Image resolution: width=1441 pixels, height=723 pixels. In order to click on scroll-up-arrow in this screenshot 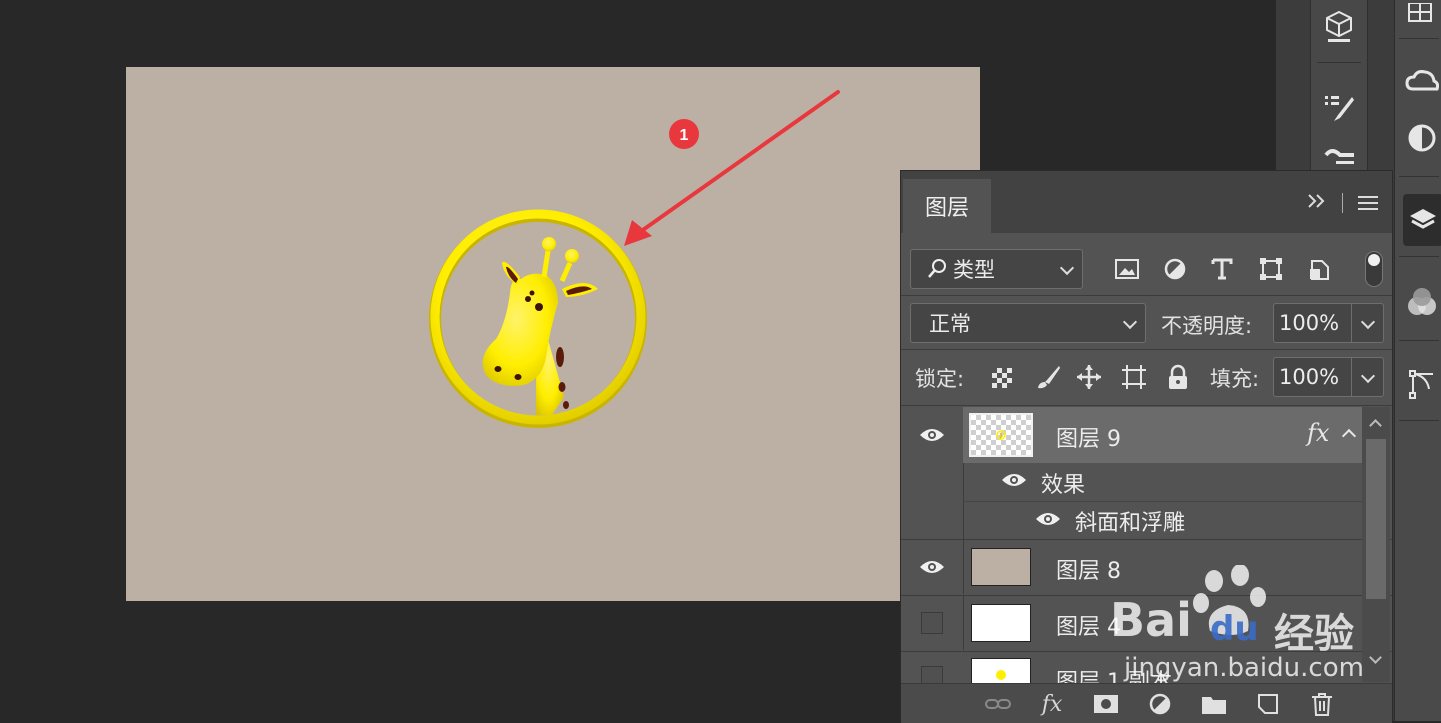, I will do `click(1375, 425)`.